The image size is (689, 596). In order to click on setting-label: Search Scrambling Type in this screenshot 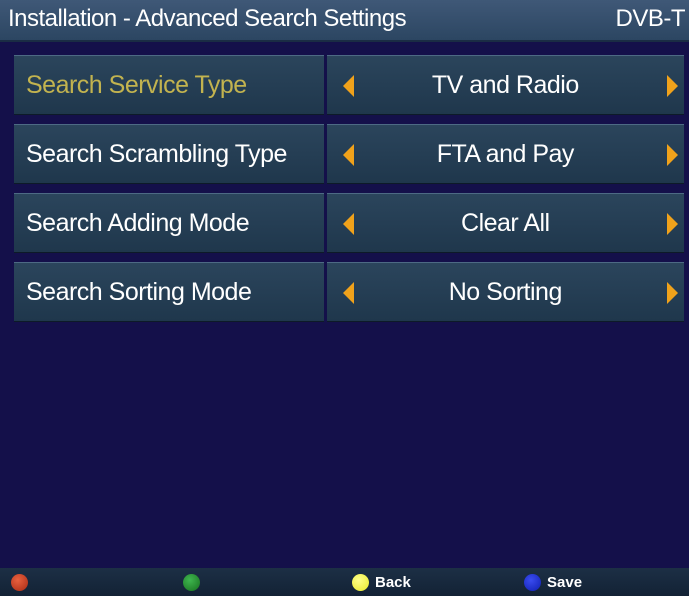, I will do `click(169, 154)`.